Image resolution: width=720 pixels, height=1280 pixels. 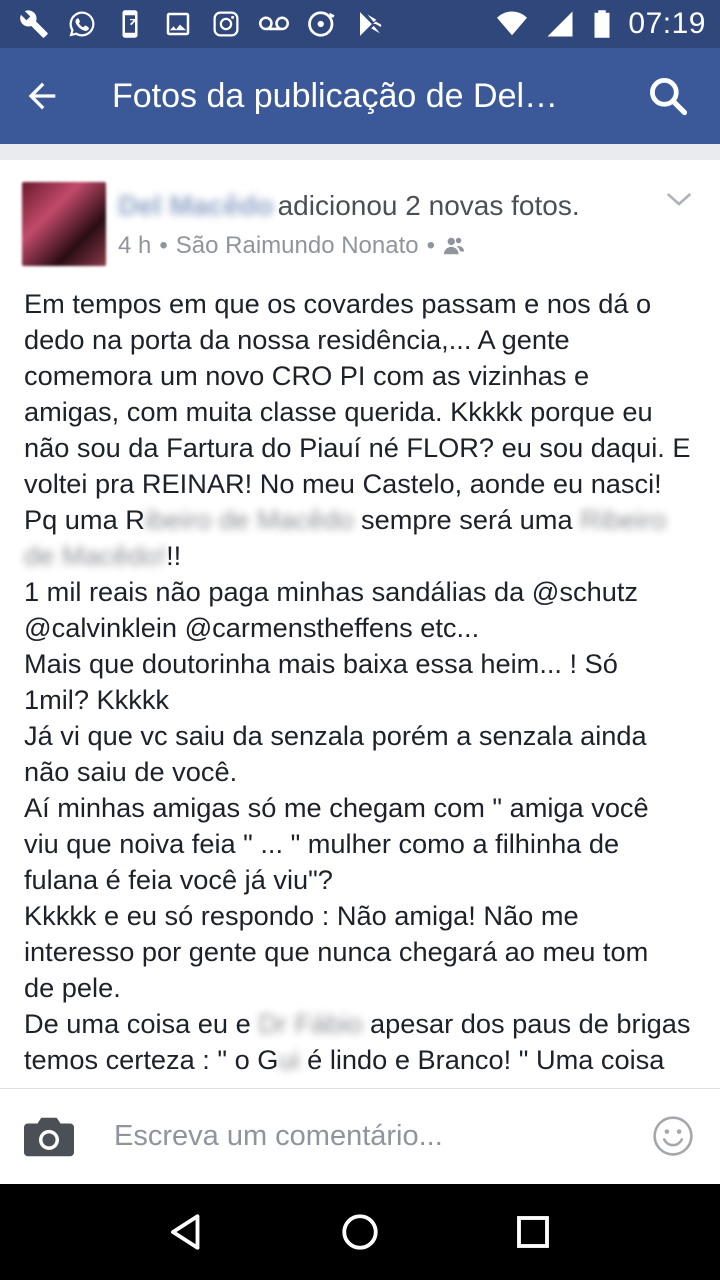 What do you see at coordinates (249, 519) in the screenshot?
I see `redacted-name: ibeiro de Macêdo` at bounding box center [249, 519].